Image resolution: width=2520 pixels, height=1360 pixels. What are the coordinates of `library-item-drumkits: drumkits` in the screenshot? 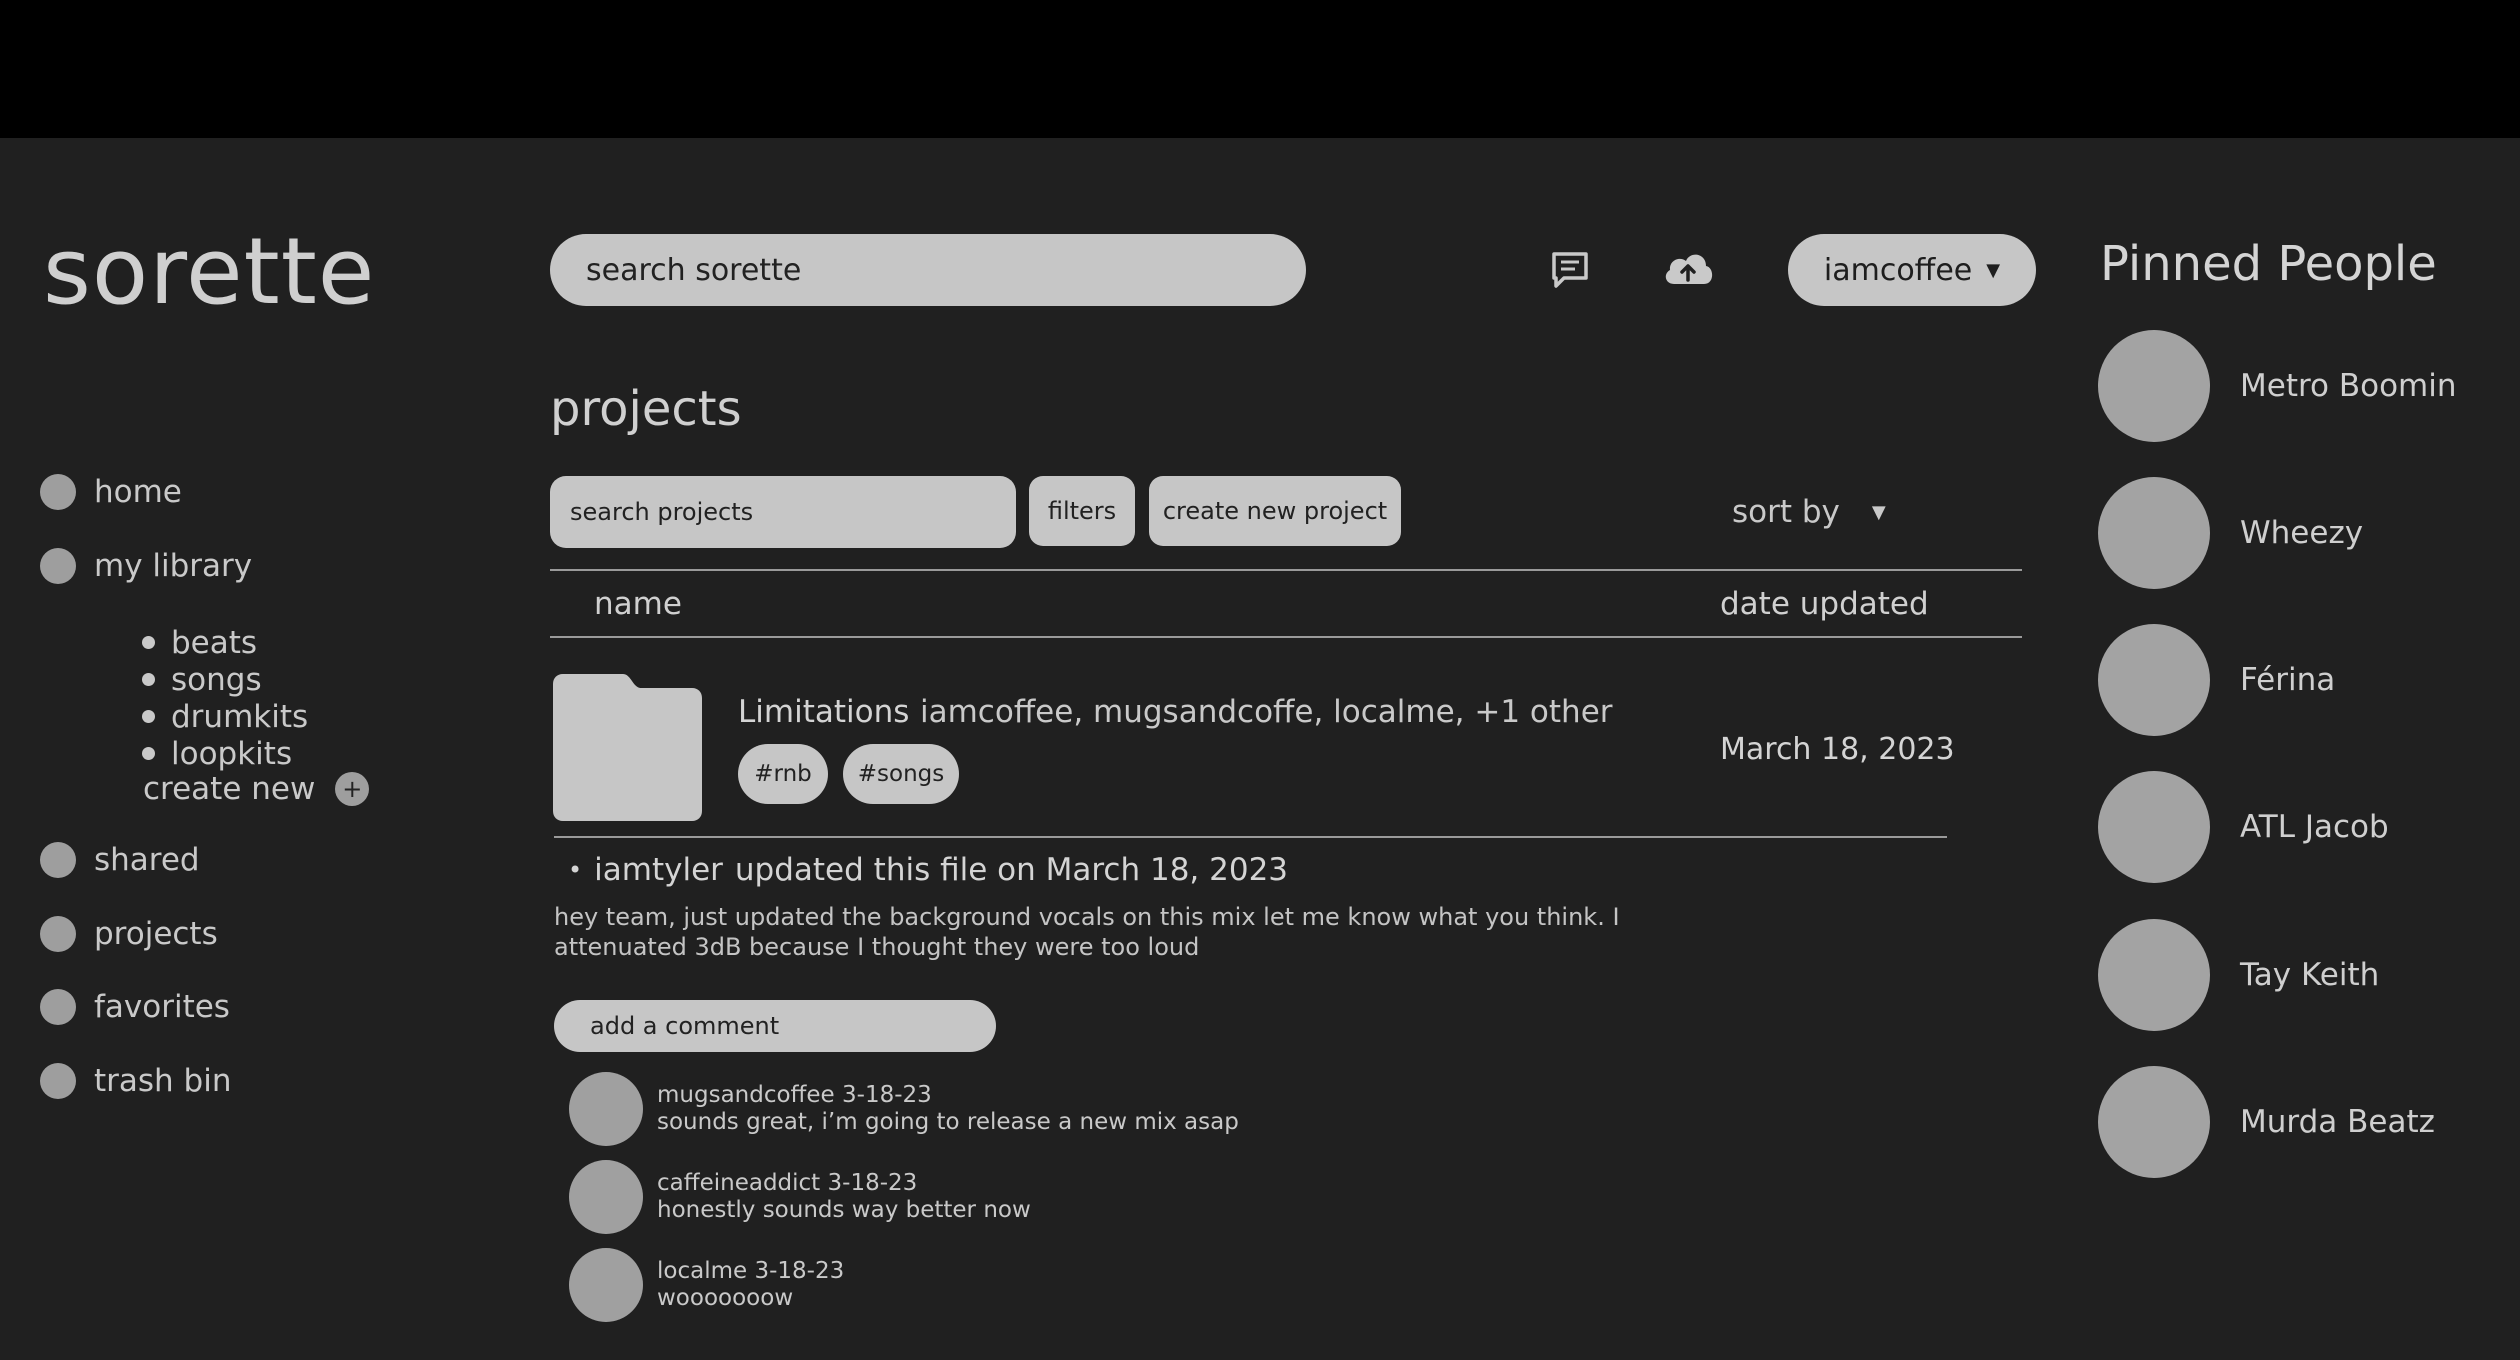 It's located at (225, 716).